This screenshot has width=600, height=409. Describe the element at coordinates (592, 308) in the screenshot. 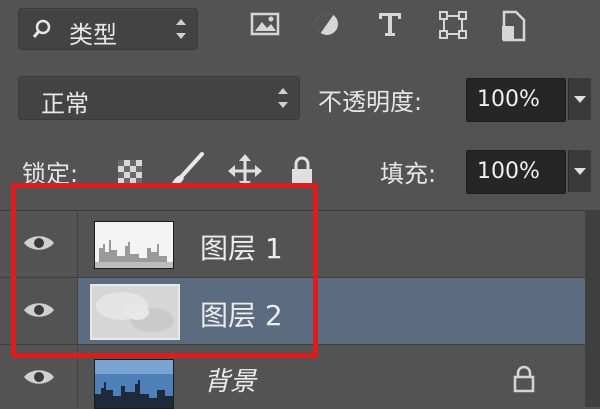

I see `layers-scrollbar` at that location.